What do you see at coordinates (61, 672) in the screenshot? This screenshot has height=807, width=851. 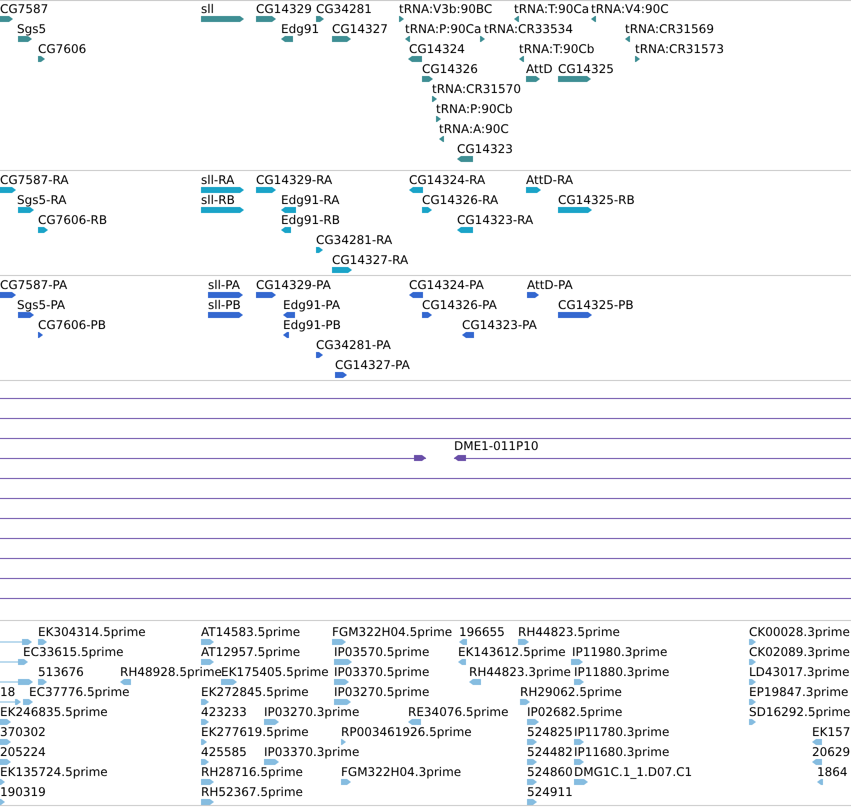 I see `feature-label: 513676` at bounding box center [61, 672].